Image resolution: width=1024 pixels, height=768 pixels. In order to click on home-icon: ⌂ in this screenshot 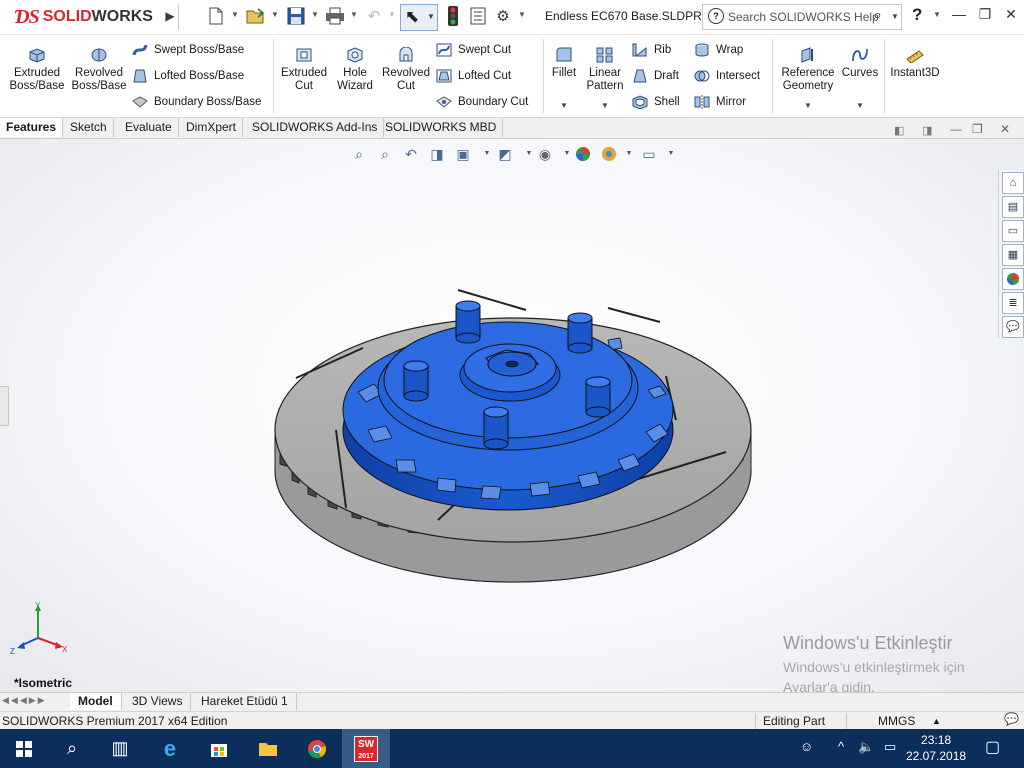, I will do `click(1013, 183)`.